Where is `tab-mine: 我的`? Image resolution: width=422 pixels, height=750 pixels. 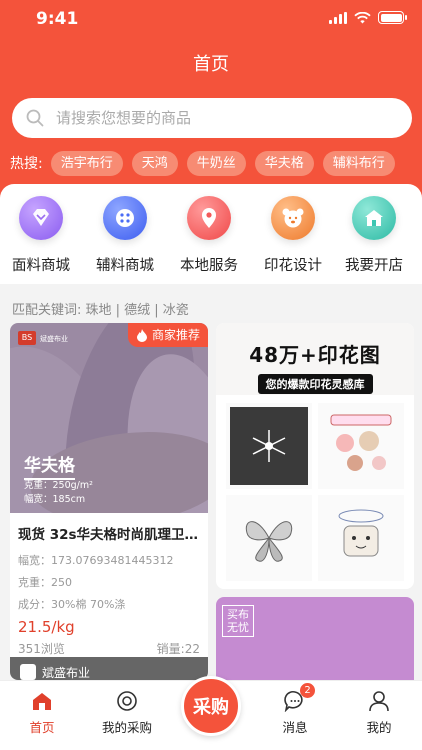 tab-mine: 我的 is located at coordinates (379, 712).